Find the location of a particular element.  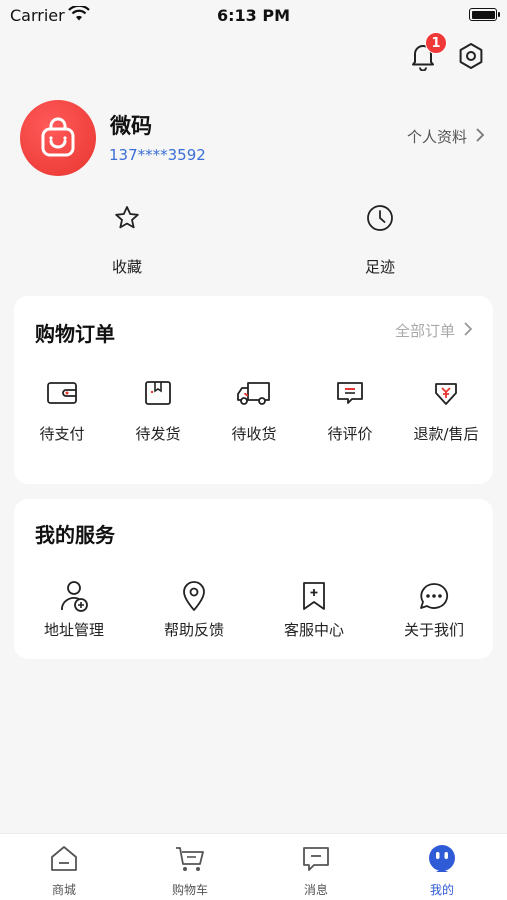

order-status-label: 退款/售后 is located at coordinates (446, 434).